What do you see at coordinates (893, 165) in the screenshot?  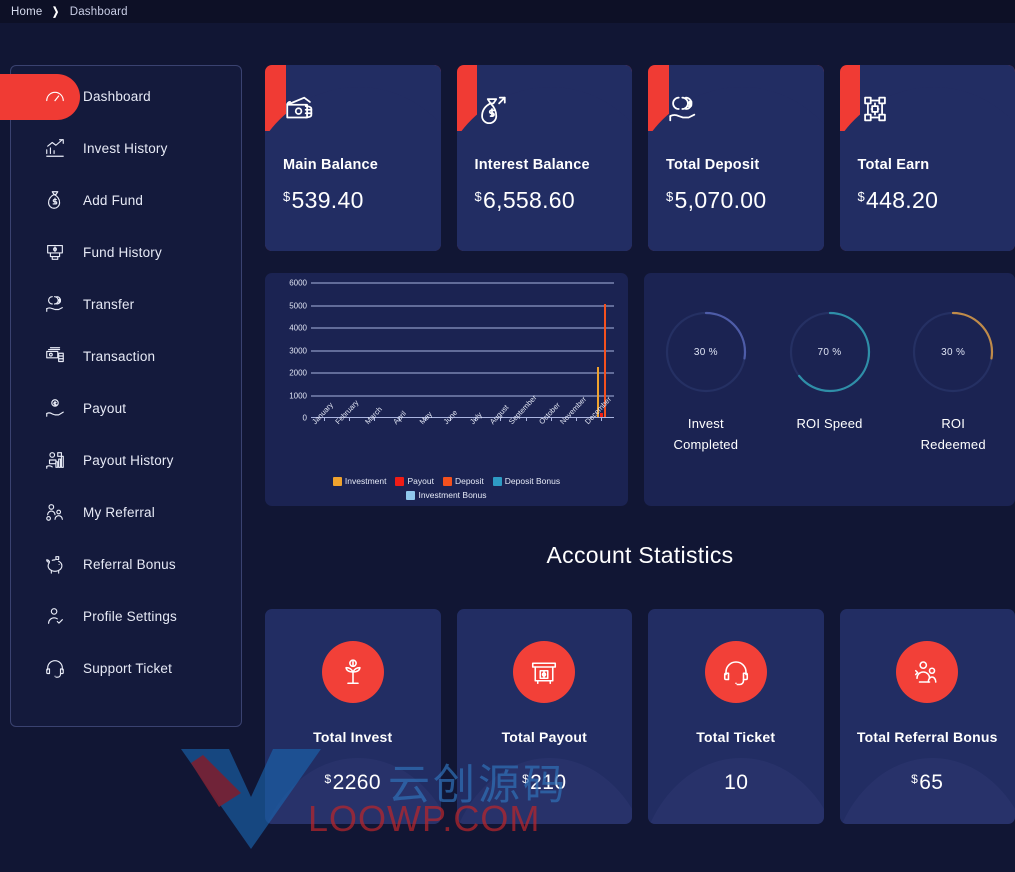 I see `balance-card-title: Total Earn` at bounding box center [893, 165].